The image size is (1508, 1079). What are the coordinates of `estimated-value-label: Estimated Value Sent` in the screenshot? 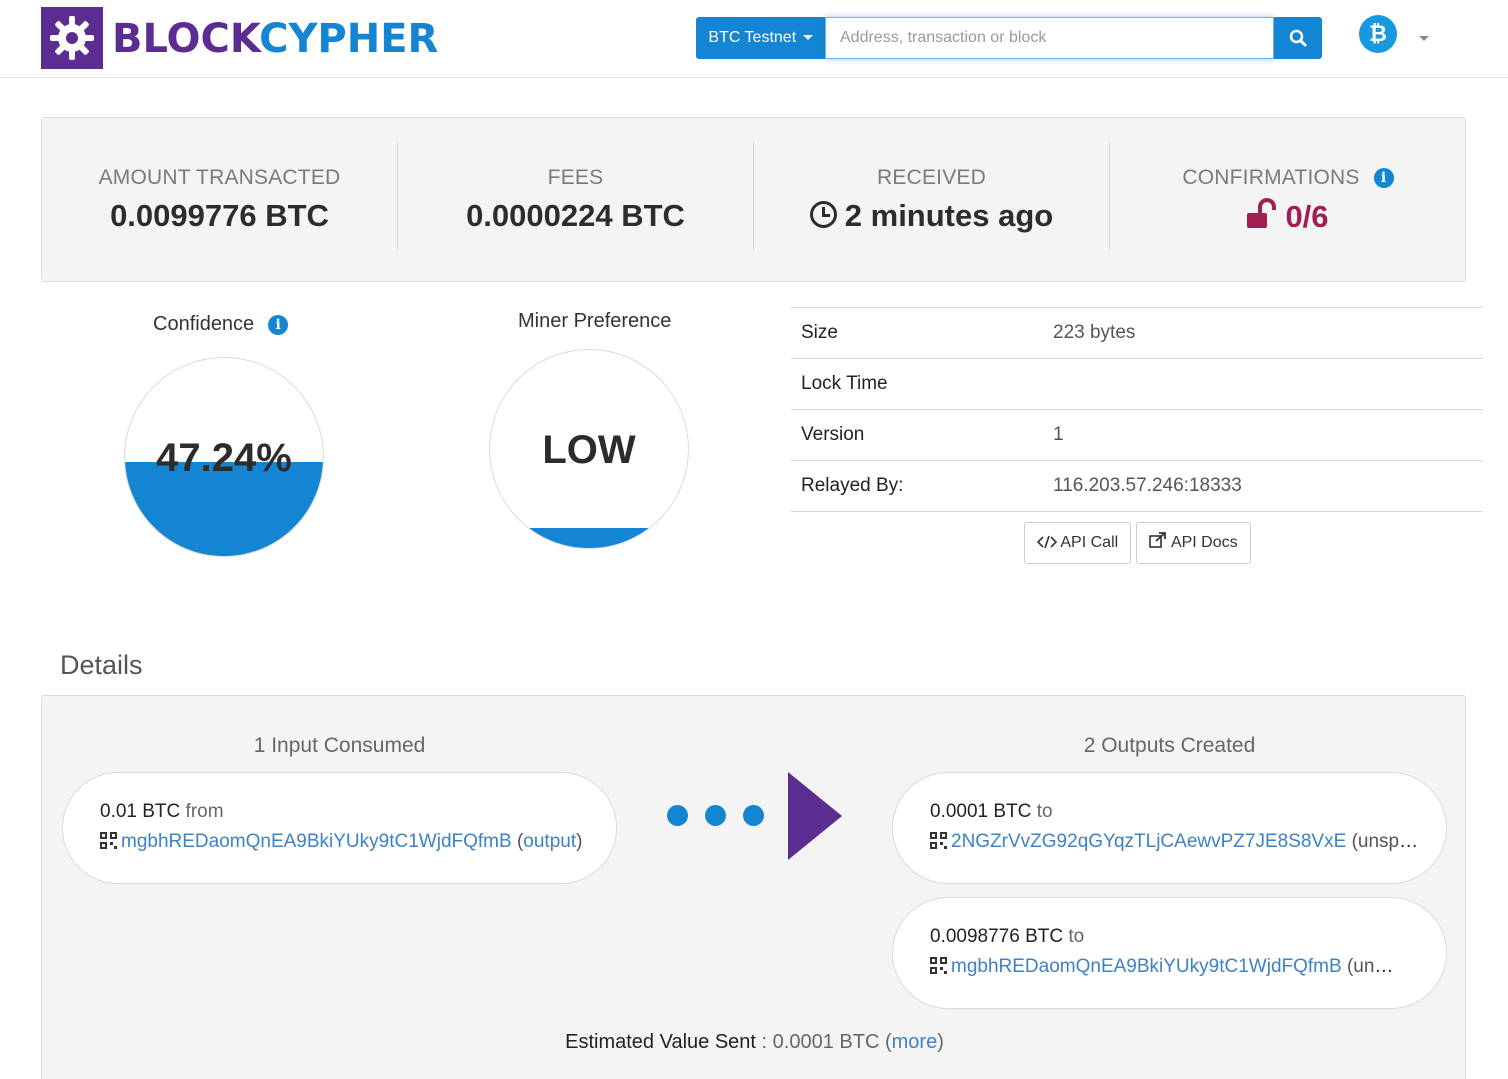 It's located at (660, 1042).